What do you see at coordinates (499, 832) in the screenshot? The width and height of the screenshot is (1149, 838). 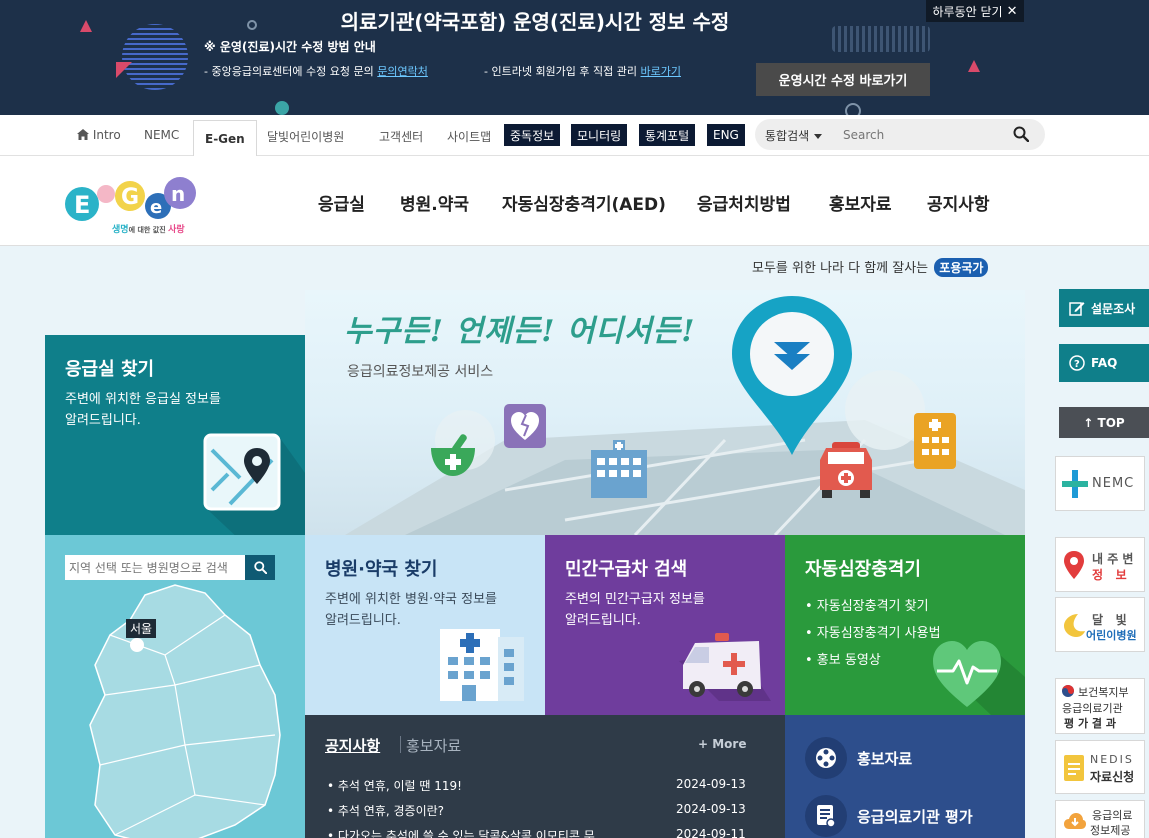 I see `notice-row: • 다가오는 추석에 쓸 수 있는 달콤&살콤 이모티콘 무` at bounding box center [499, 832].